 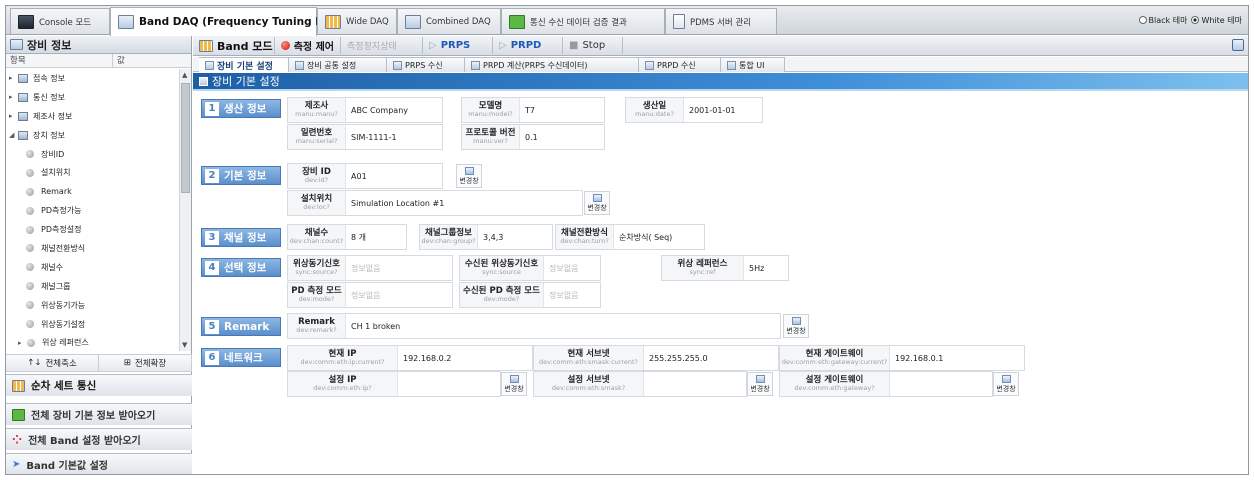 I want to click on ip-change-button: 변경창, so click(x=514, y=384).